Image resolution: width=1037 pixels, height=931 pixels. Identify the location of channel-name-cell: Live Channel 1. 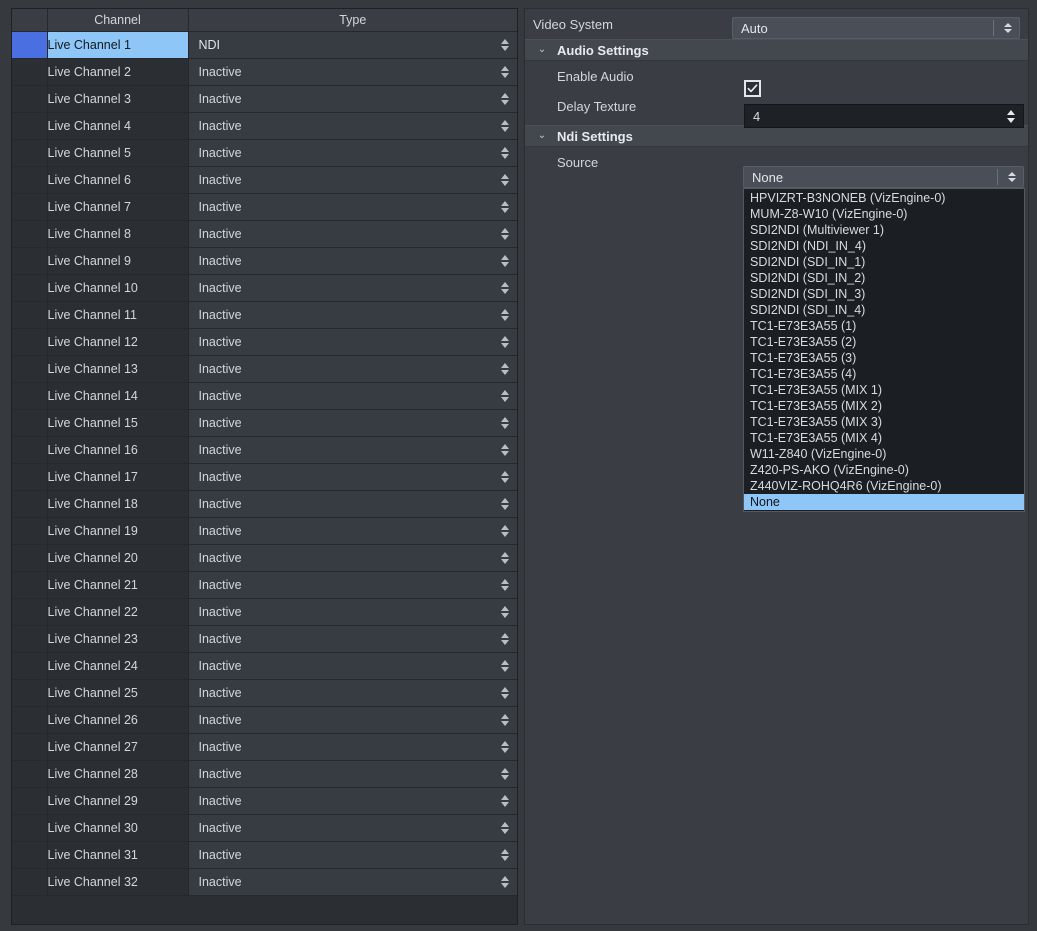
(118, 45).